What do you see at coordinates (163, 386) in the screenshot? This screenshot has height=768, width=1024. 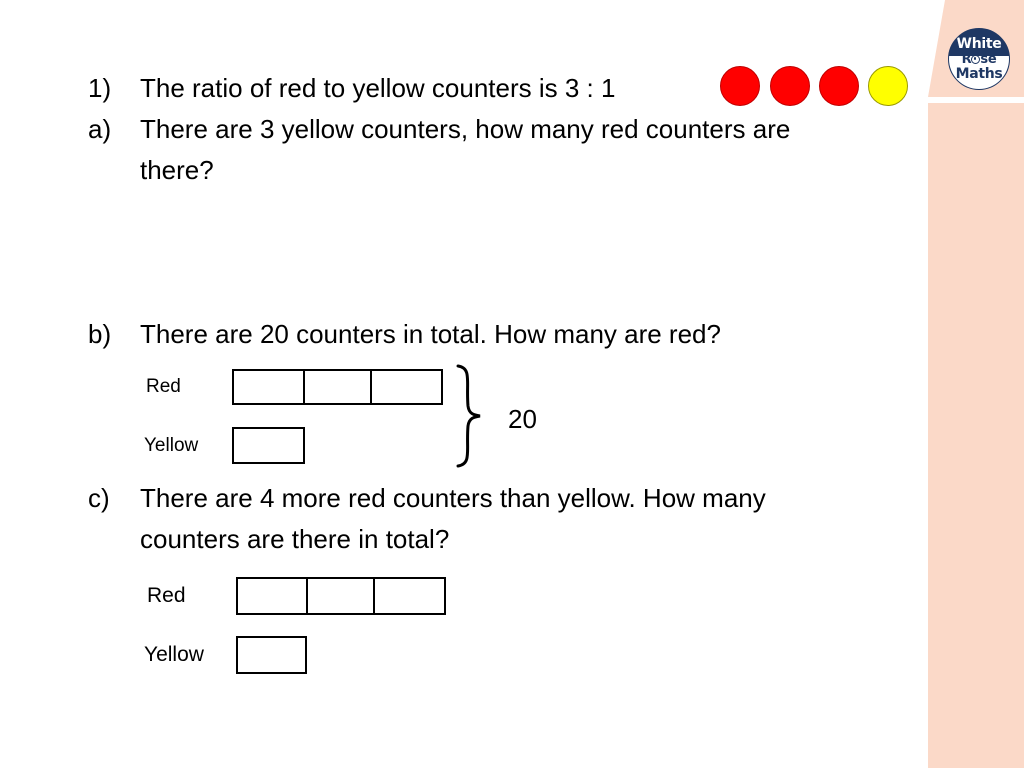 I see `bar-model-b-red-label: Red` at bounding box center [163, 386].